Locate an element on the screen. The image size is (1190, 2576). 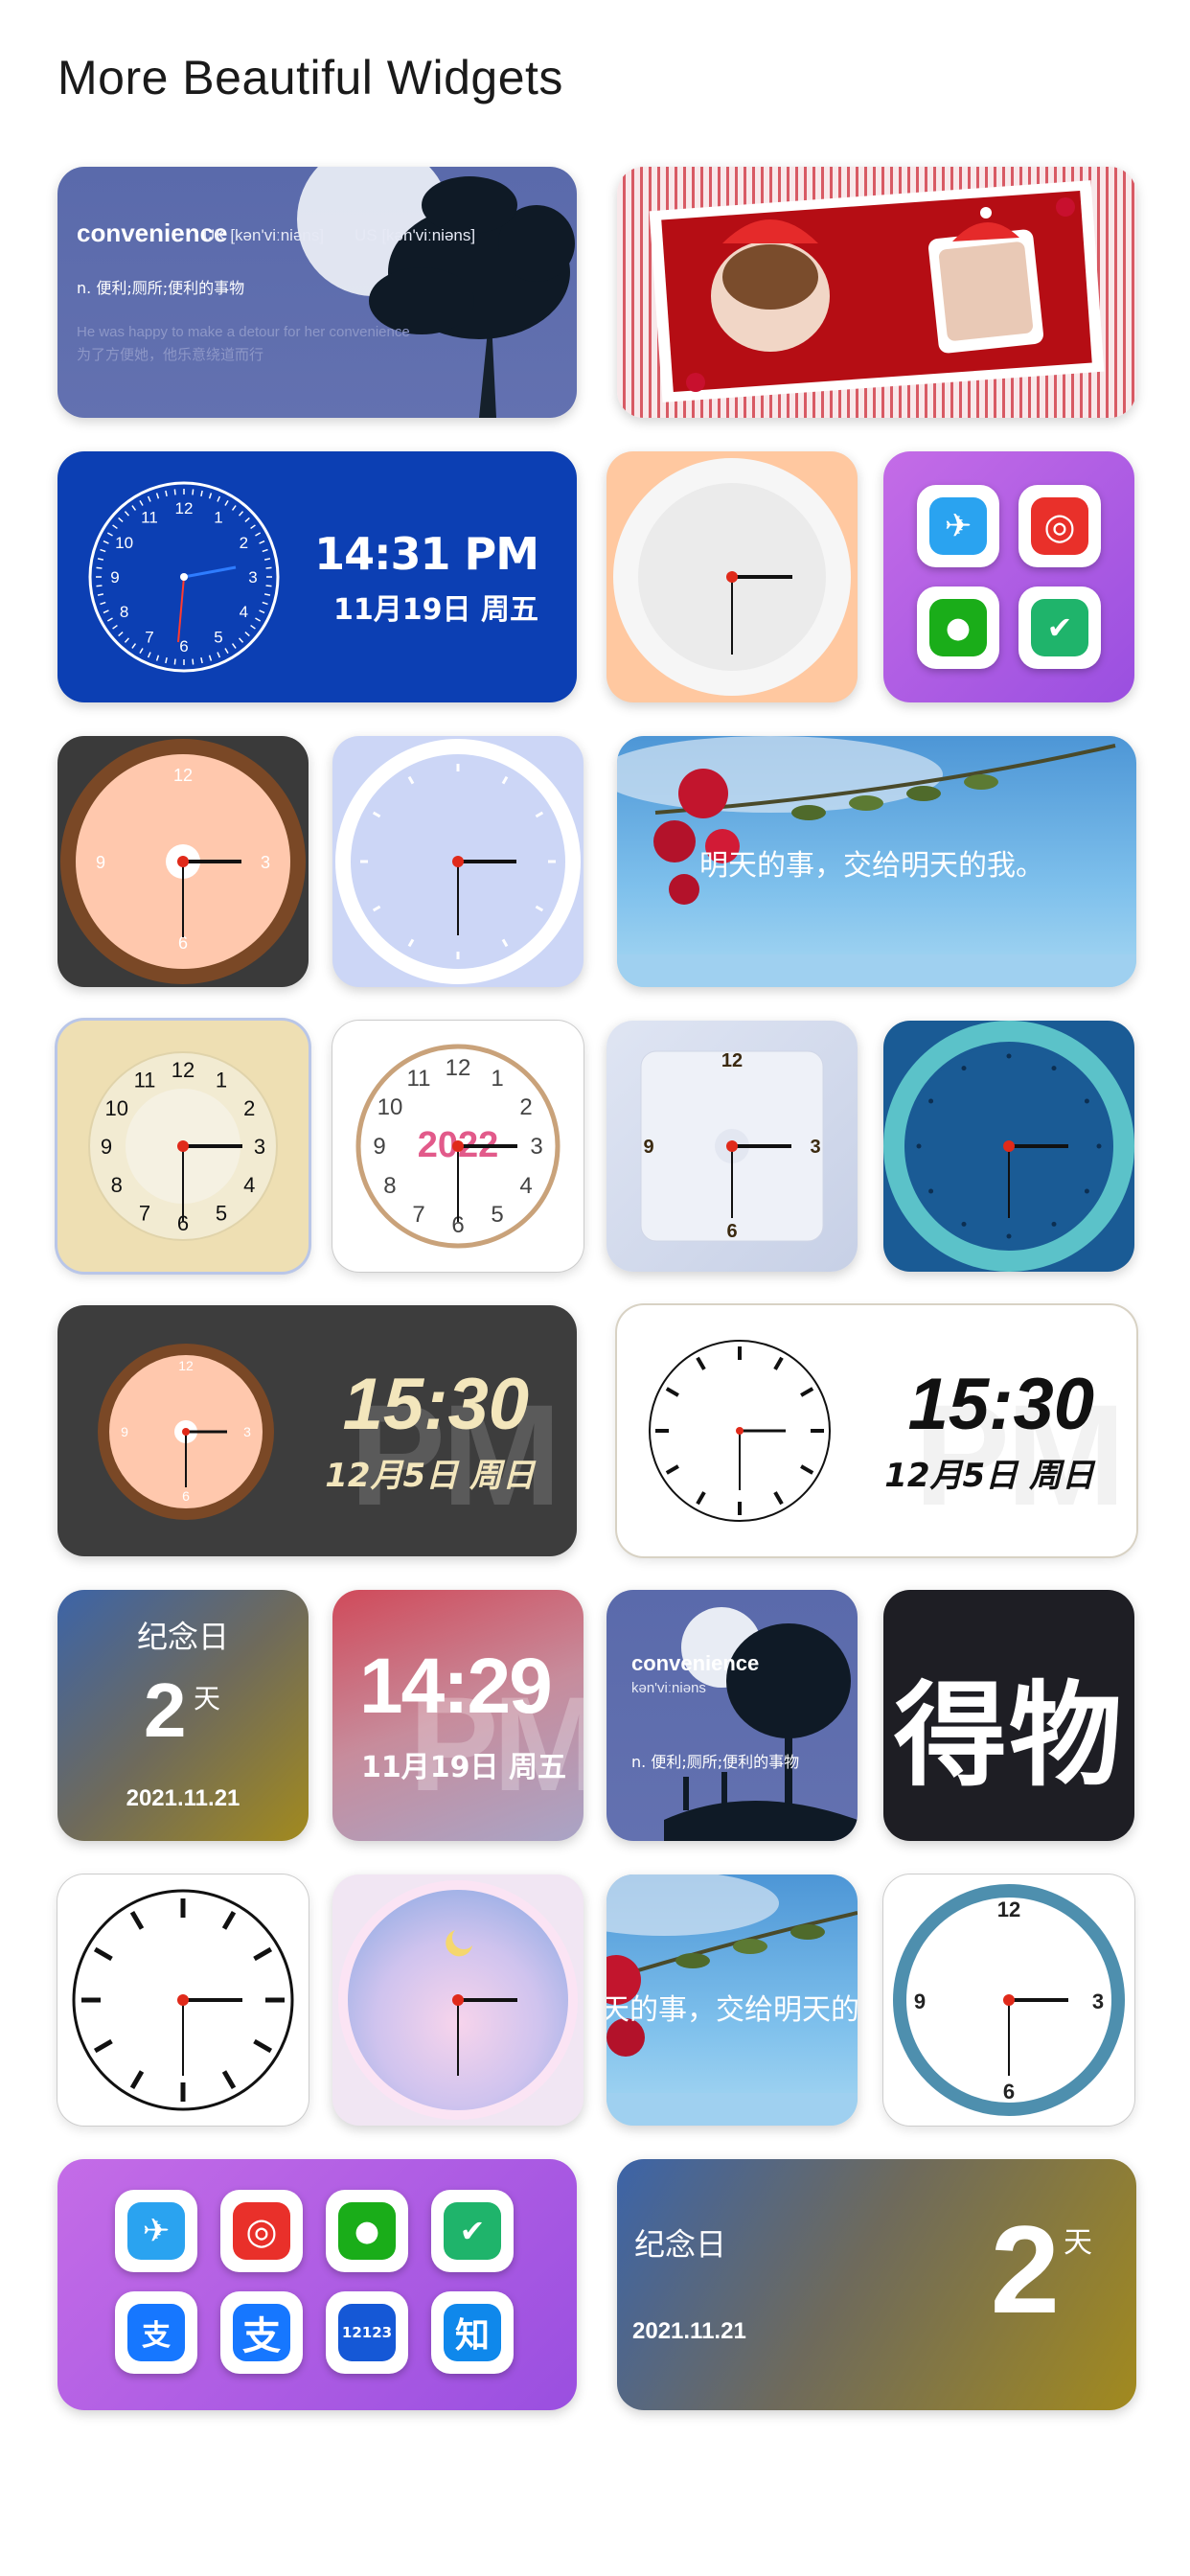
wooden-clock-widget: 12 3 6 9 is located at coordinates (183, 861).